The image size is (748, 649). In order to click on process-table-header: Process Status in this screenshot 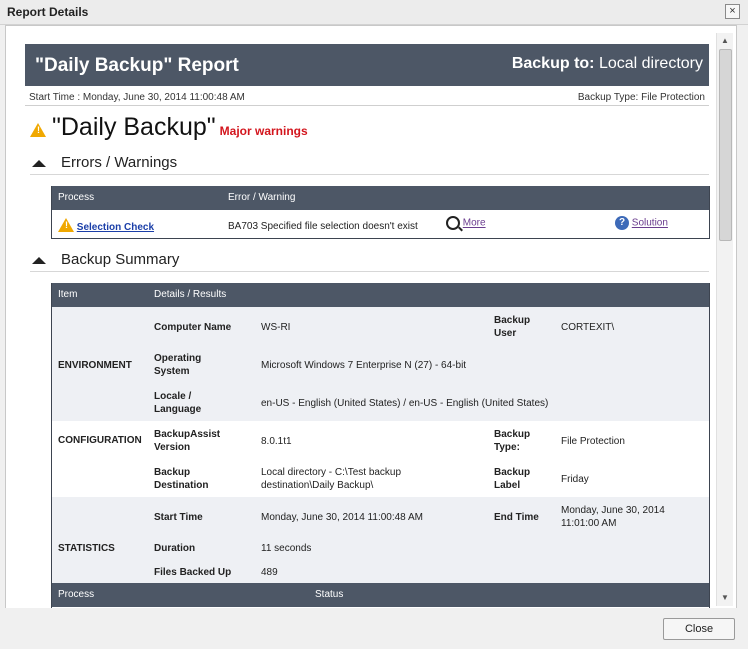, I will do `click(380, 595)`.